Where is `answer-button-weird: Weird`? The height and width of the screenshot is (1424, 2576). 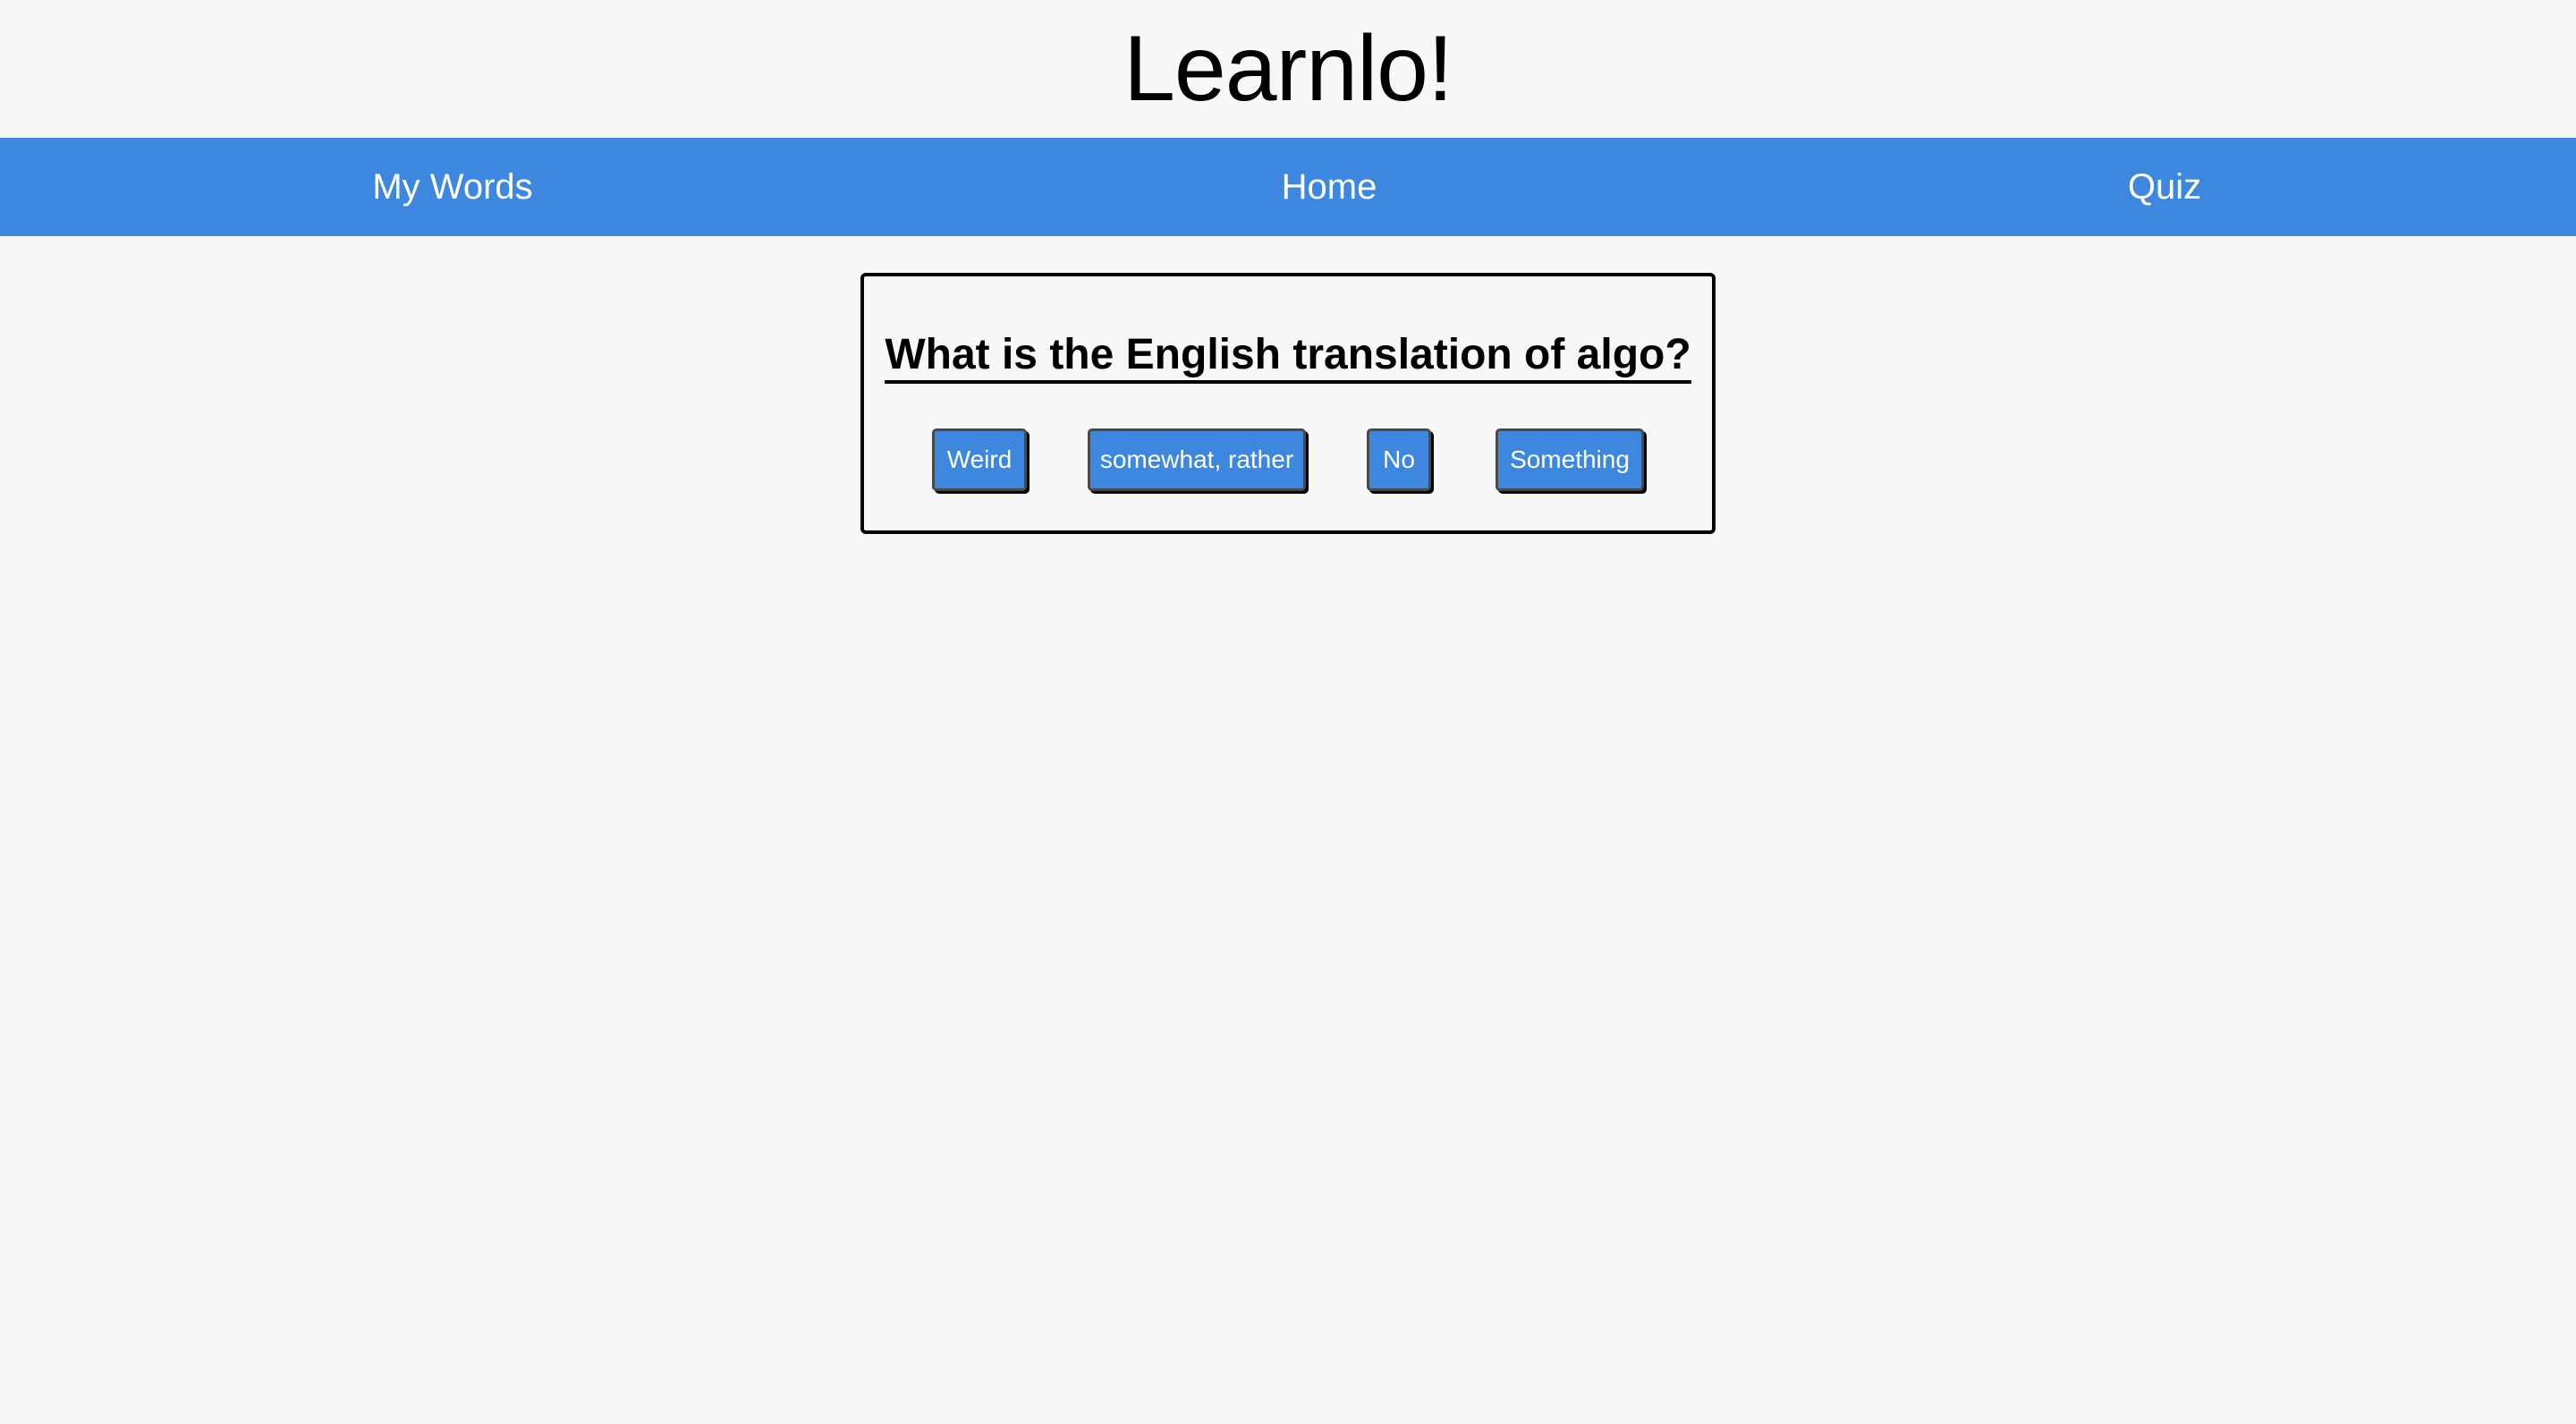 answer-button-weird: Weird is located at coordinates (979, 459).